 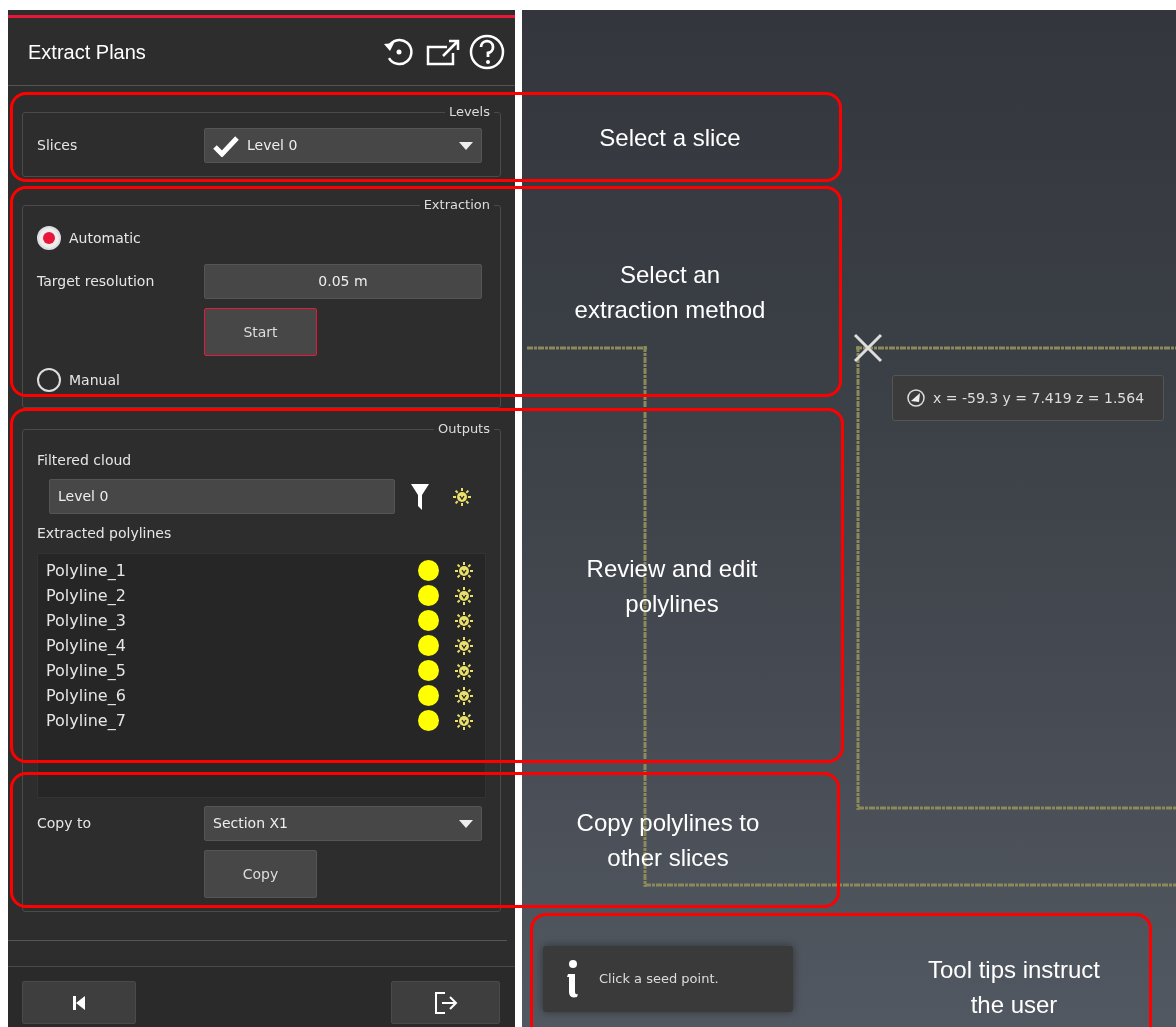 What do you see at coordinates (86, 670) in the screenshot?
I see `polyline-name: Polyline_5` at bounding box center [86, 670].